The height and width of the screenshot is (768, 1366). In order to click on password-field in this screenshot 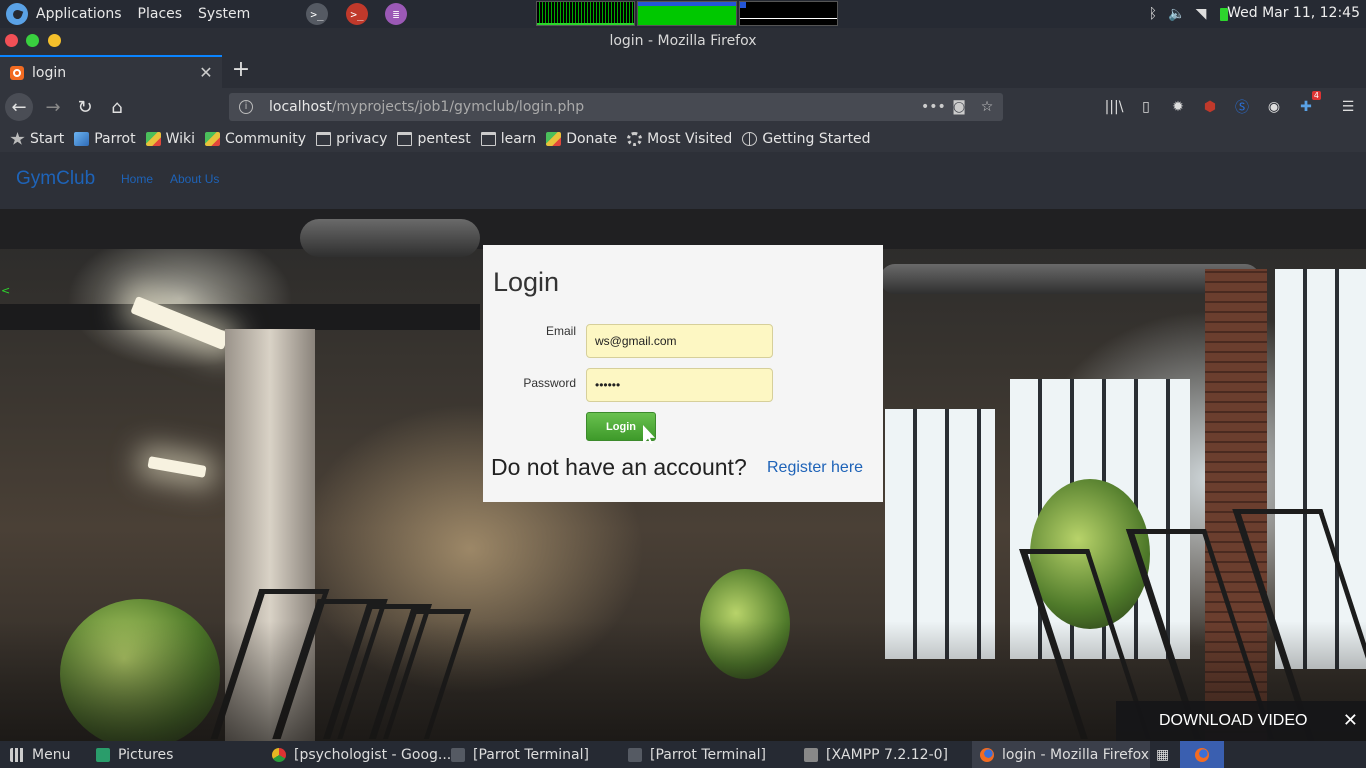, I will do `click(679, 385)`.